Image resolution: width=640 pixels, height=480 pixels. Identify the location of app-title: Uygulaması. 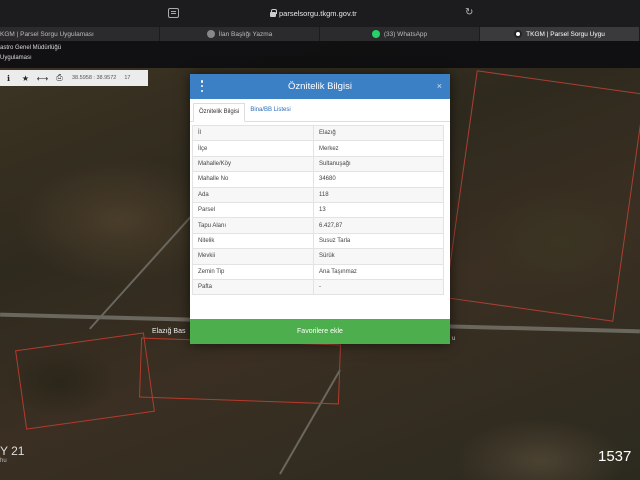
(16, 58).